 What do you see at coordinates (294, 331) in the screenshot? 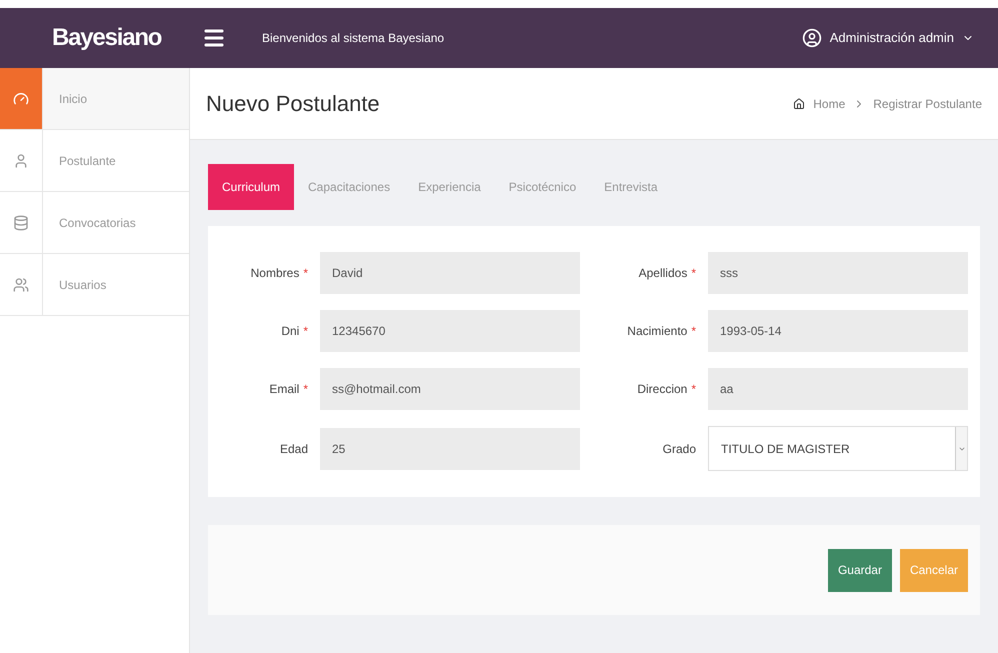
I see `field-label: Dni *` at bounding box center [294, 331].